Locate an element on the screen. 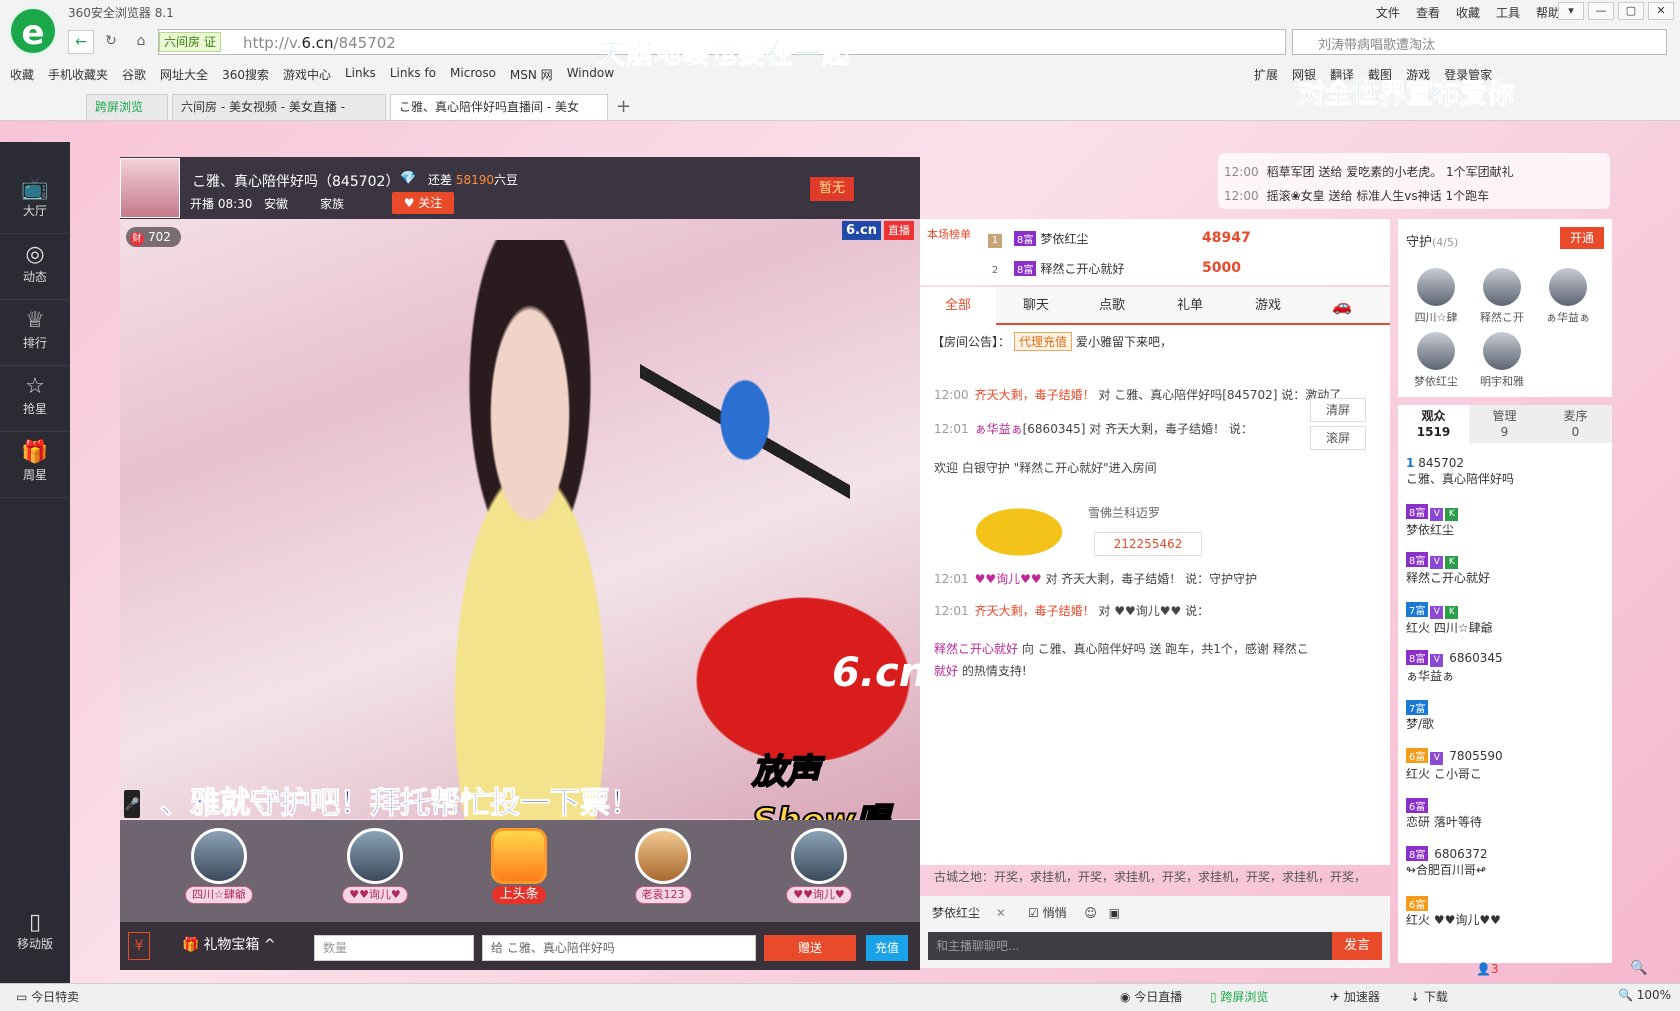 The height and width of the screenshot is (1011, 1680). online-count: 👤3 is located at coordinates (1487, 969).